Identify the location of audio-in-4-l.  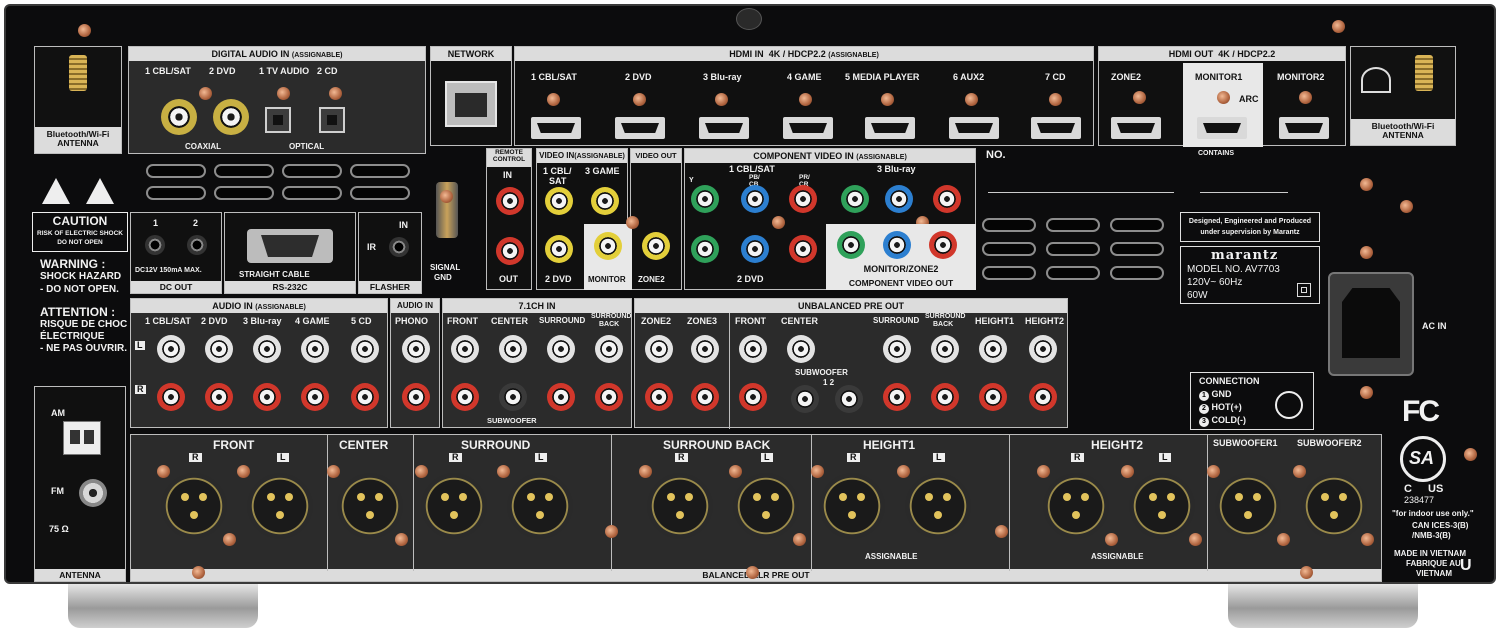
(315, 349).